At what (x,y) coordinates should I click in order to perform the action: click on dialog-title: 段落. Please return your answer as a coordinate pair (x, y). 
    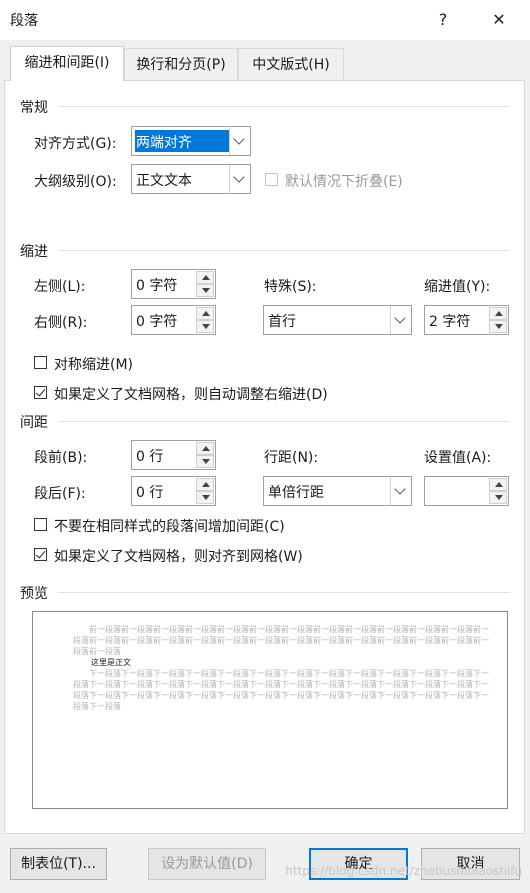
    Looking at the image, I should click on (24, 21).